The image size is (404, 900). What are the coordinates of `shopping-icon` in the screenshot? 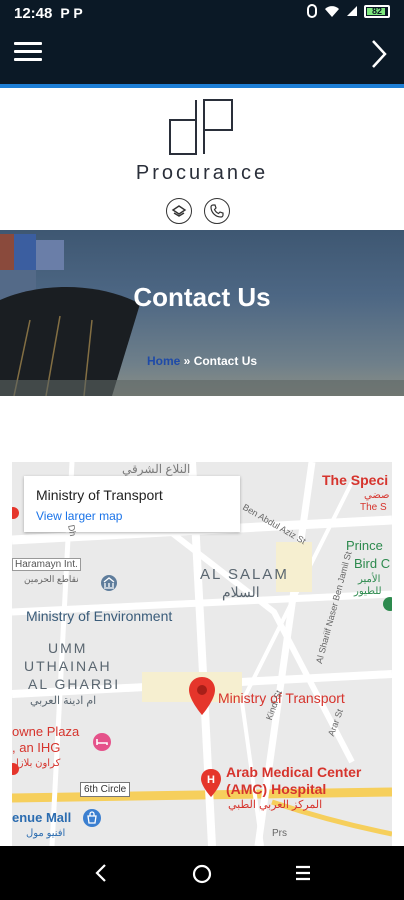 It's located at (92, 818).